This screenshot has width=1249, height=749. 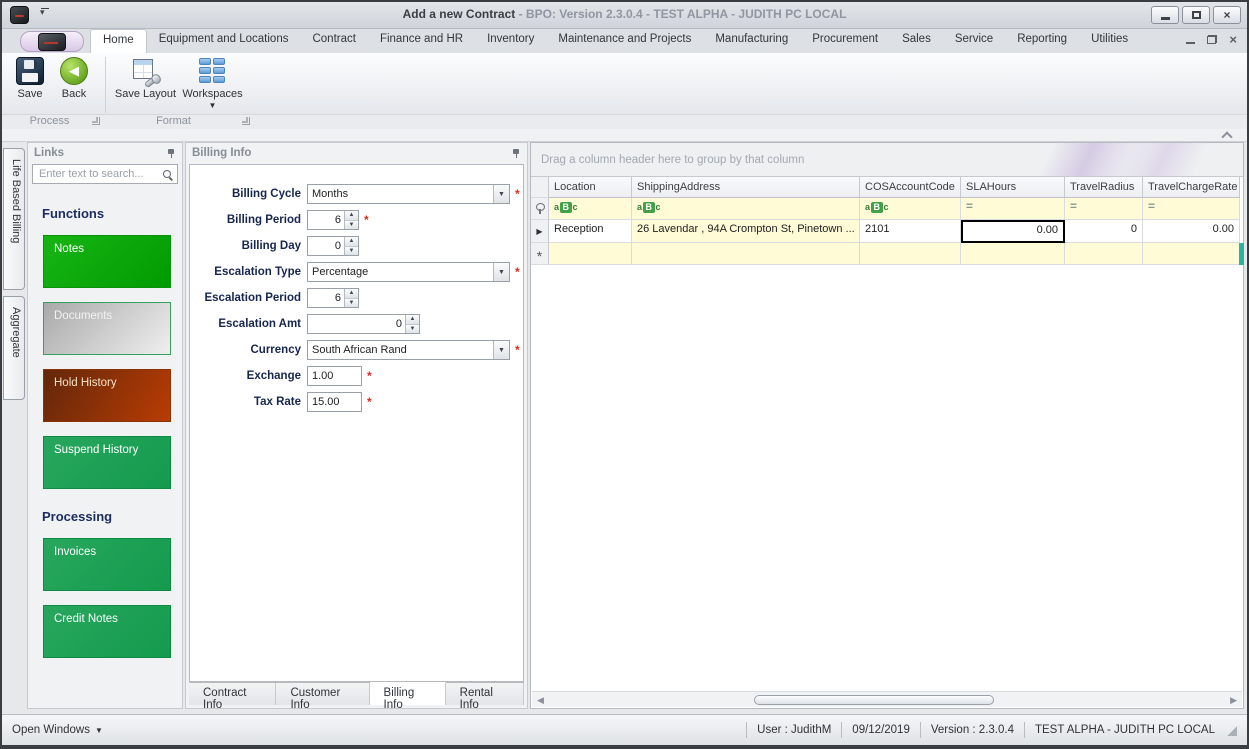 What do you see at coordinates (1104, 187) in the screenshot?
I see `column-header-travelradius: TravelRadius` at bounding box center [1104, 187].